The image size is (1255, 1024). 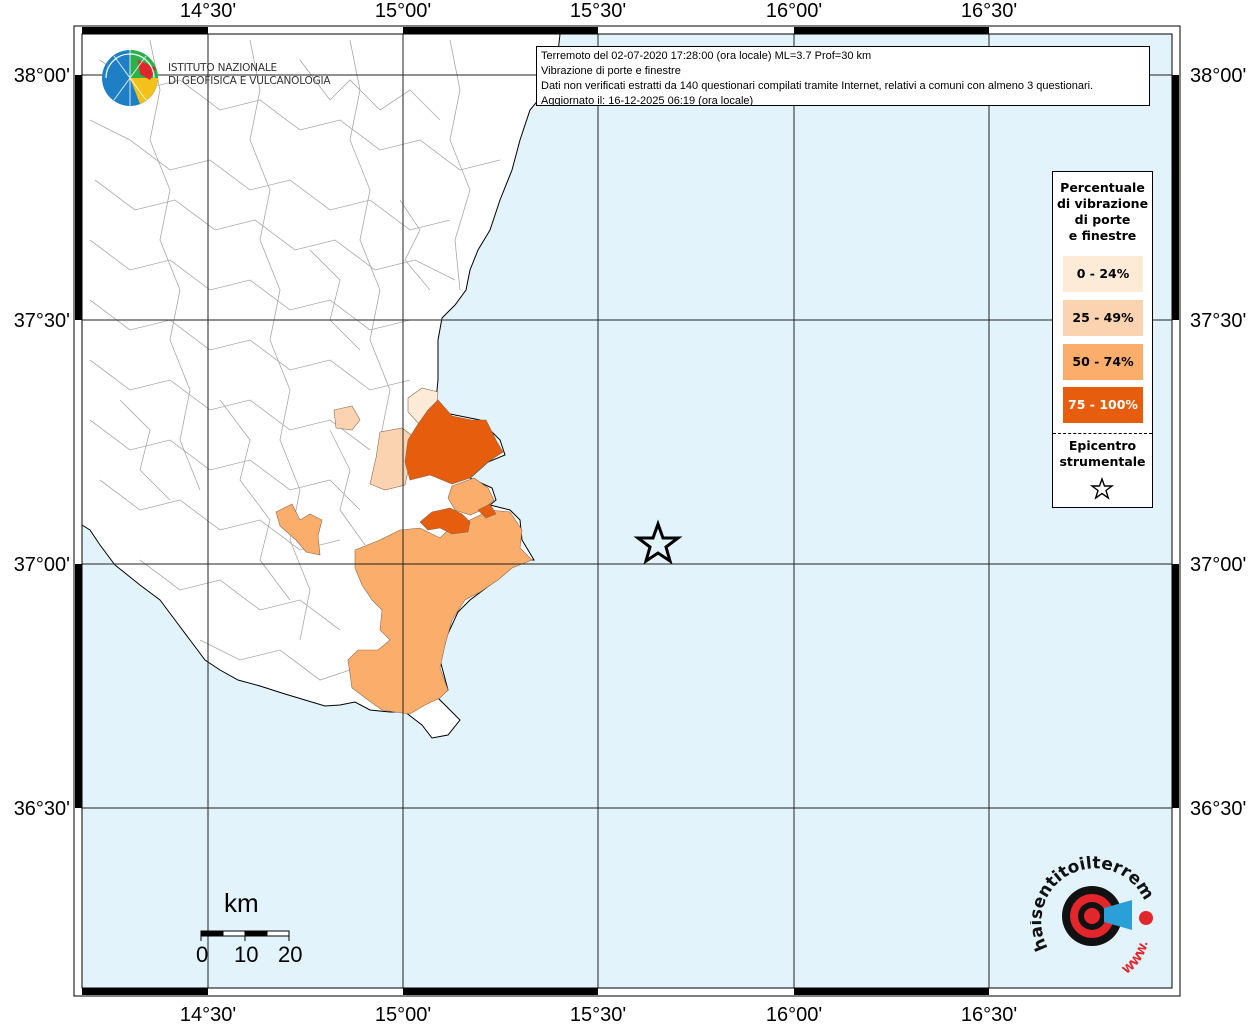 I want to click on scale-bar: km 0 10 20, so click(x=250, y=929).